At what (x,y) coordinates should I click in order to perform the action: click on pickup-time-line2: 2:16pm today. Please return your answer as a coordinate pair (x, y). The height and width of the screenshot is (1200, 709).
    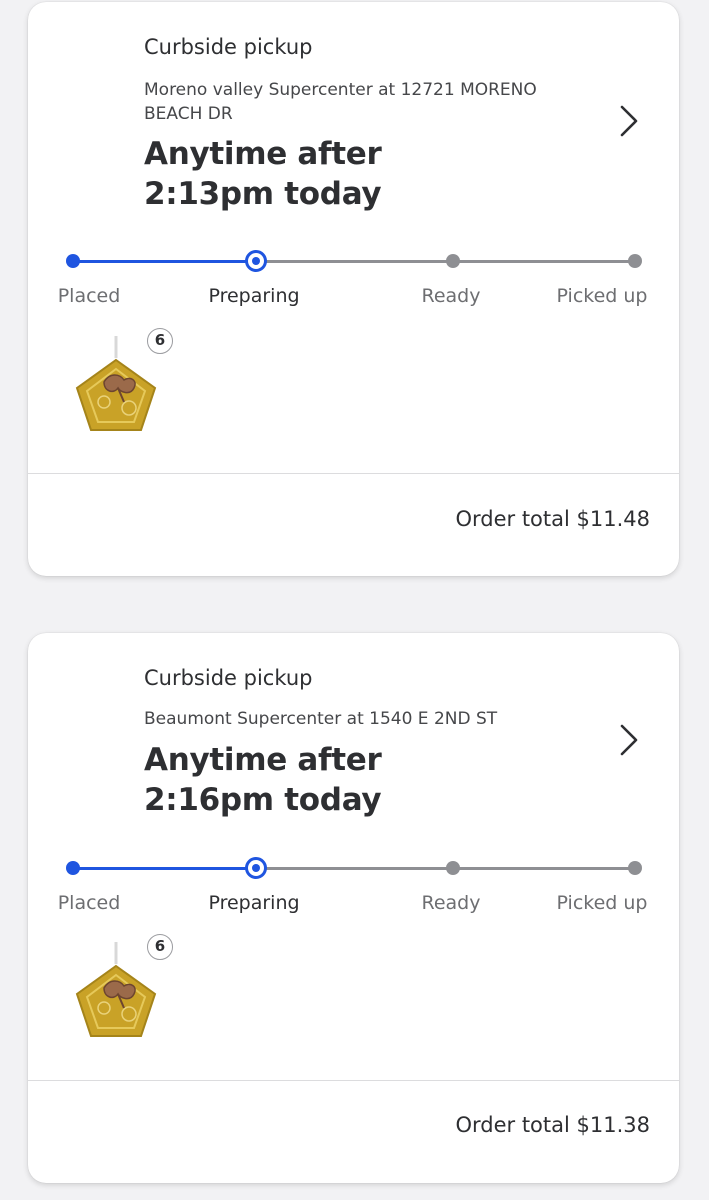
    Looking at the image, I should click on (263, 800).